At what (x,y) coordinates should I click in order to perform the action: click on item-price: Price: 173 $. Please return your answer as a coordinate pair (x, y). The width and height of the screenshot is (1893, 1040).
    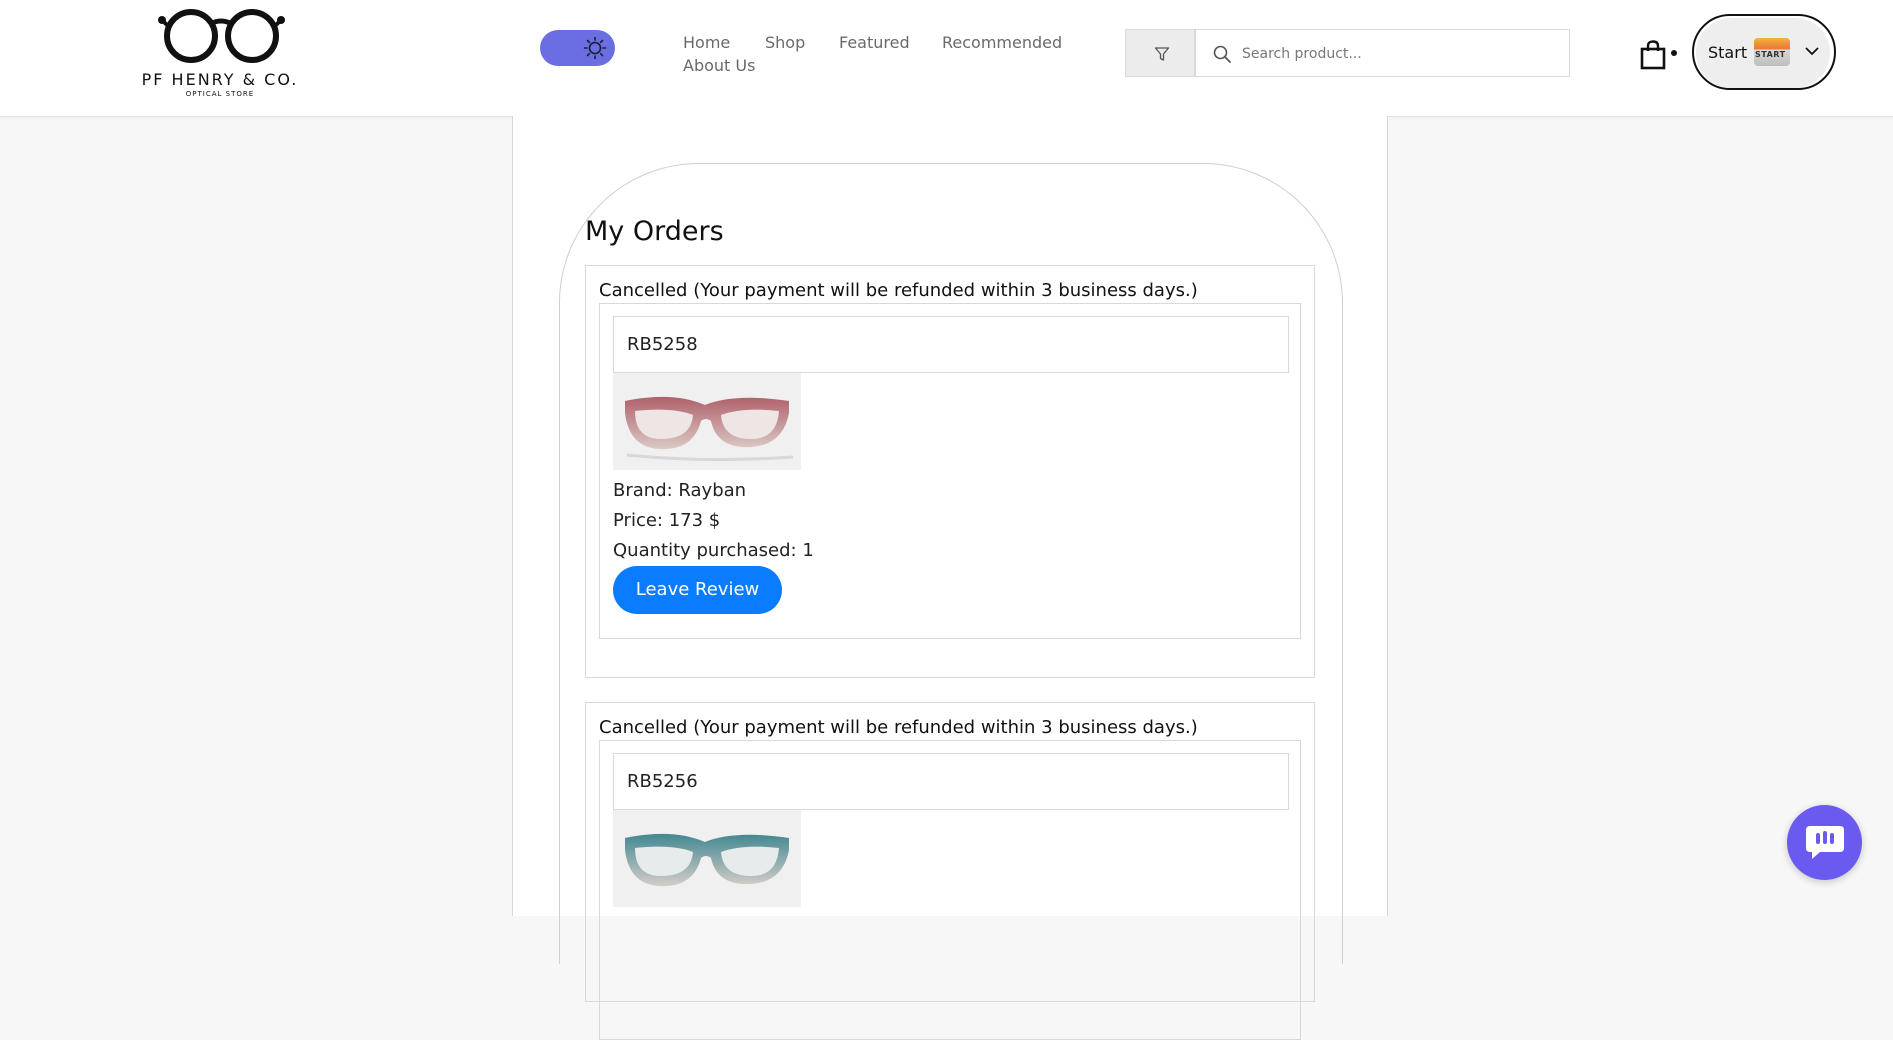
    Looking at the image, I should click on (667, 520).